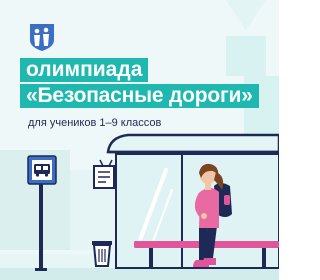 The image size is (320, 280). What do you see at coordinates (246, 56) in the screenshot?
I see `bg-square-top-right` at bounding box center [246, 56].